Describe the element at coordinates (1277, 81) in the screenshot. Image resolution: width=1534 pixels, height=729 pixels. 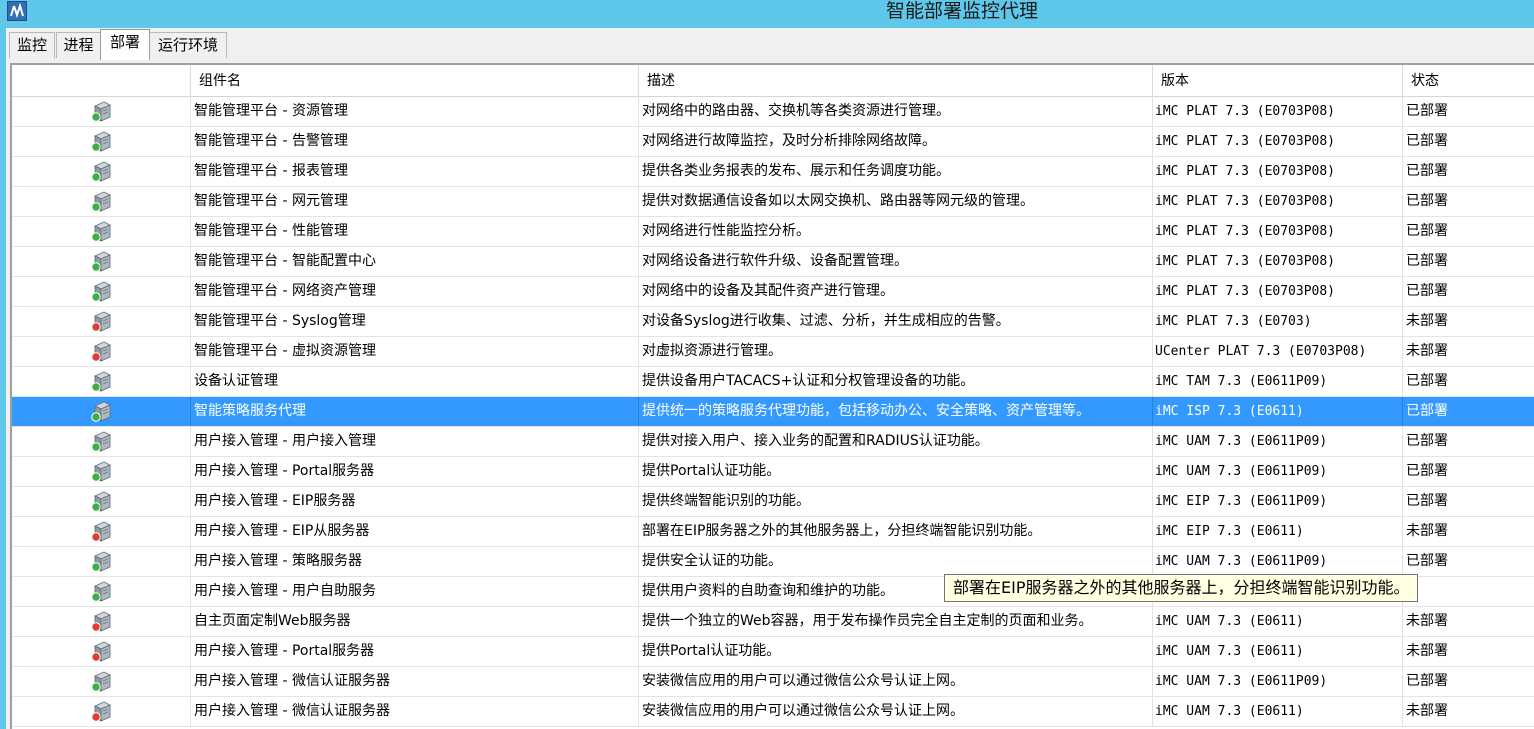
I see `column-header-version: 版本` at that location.